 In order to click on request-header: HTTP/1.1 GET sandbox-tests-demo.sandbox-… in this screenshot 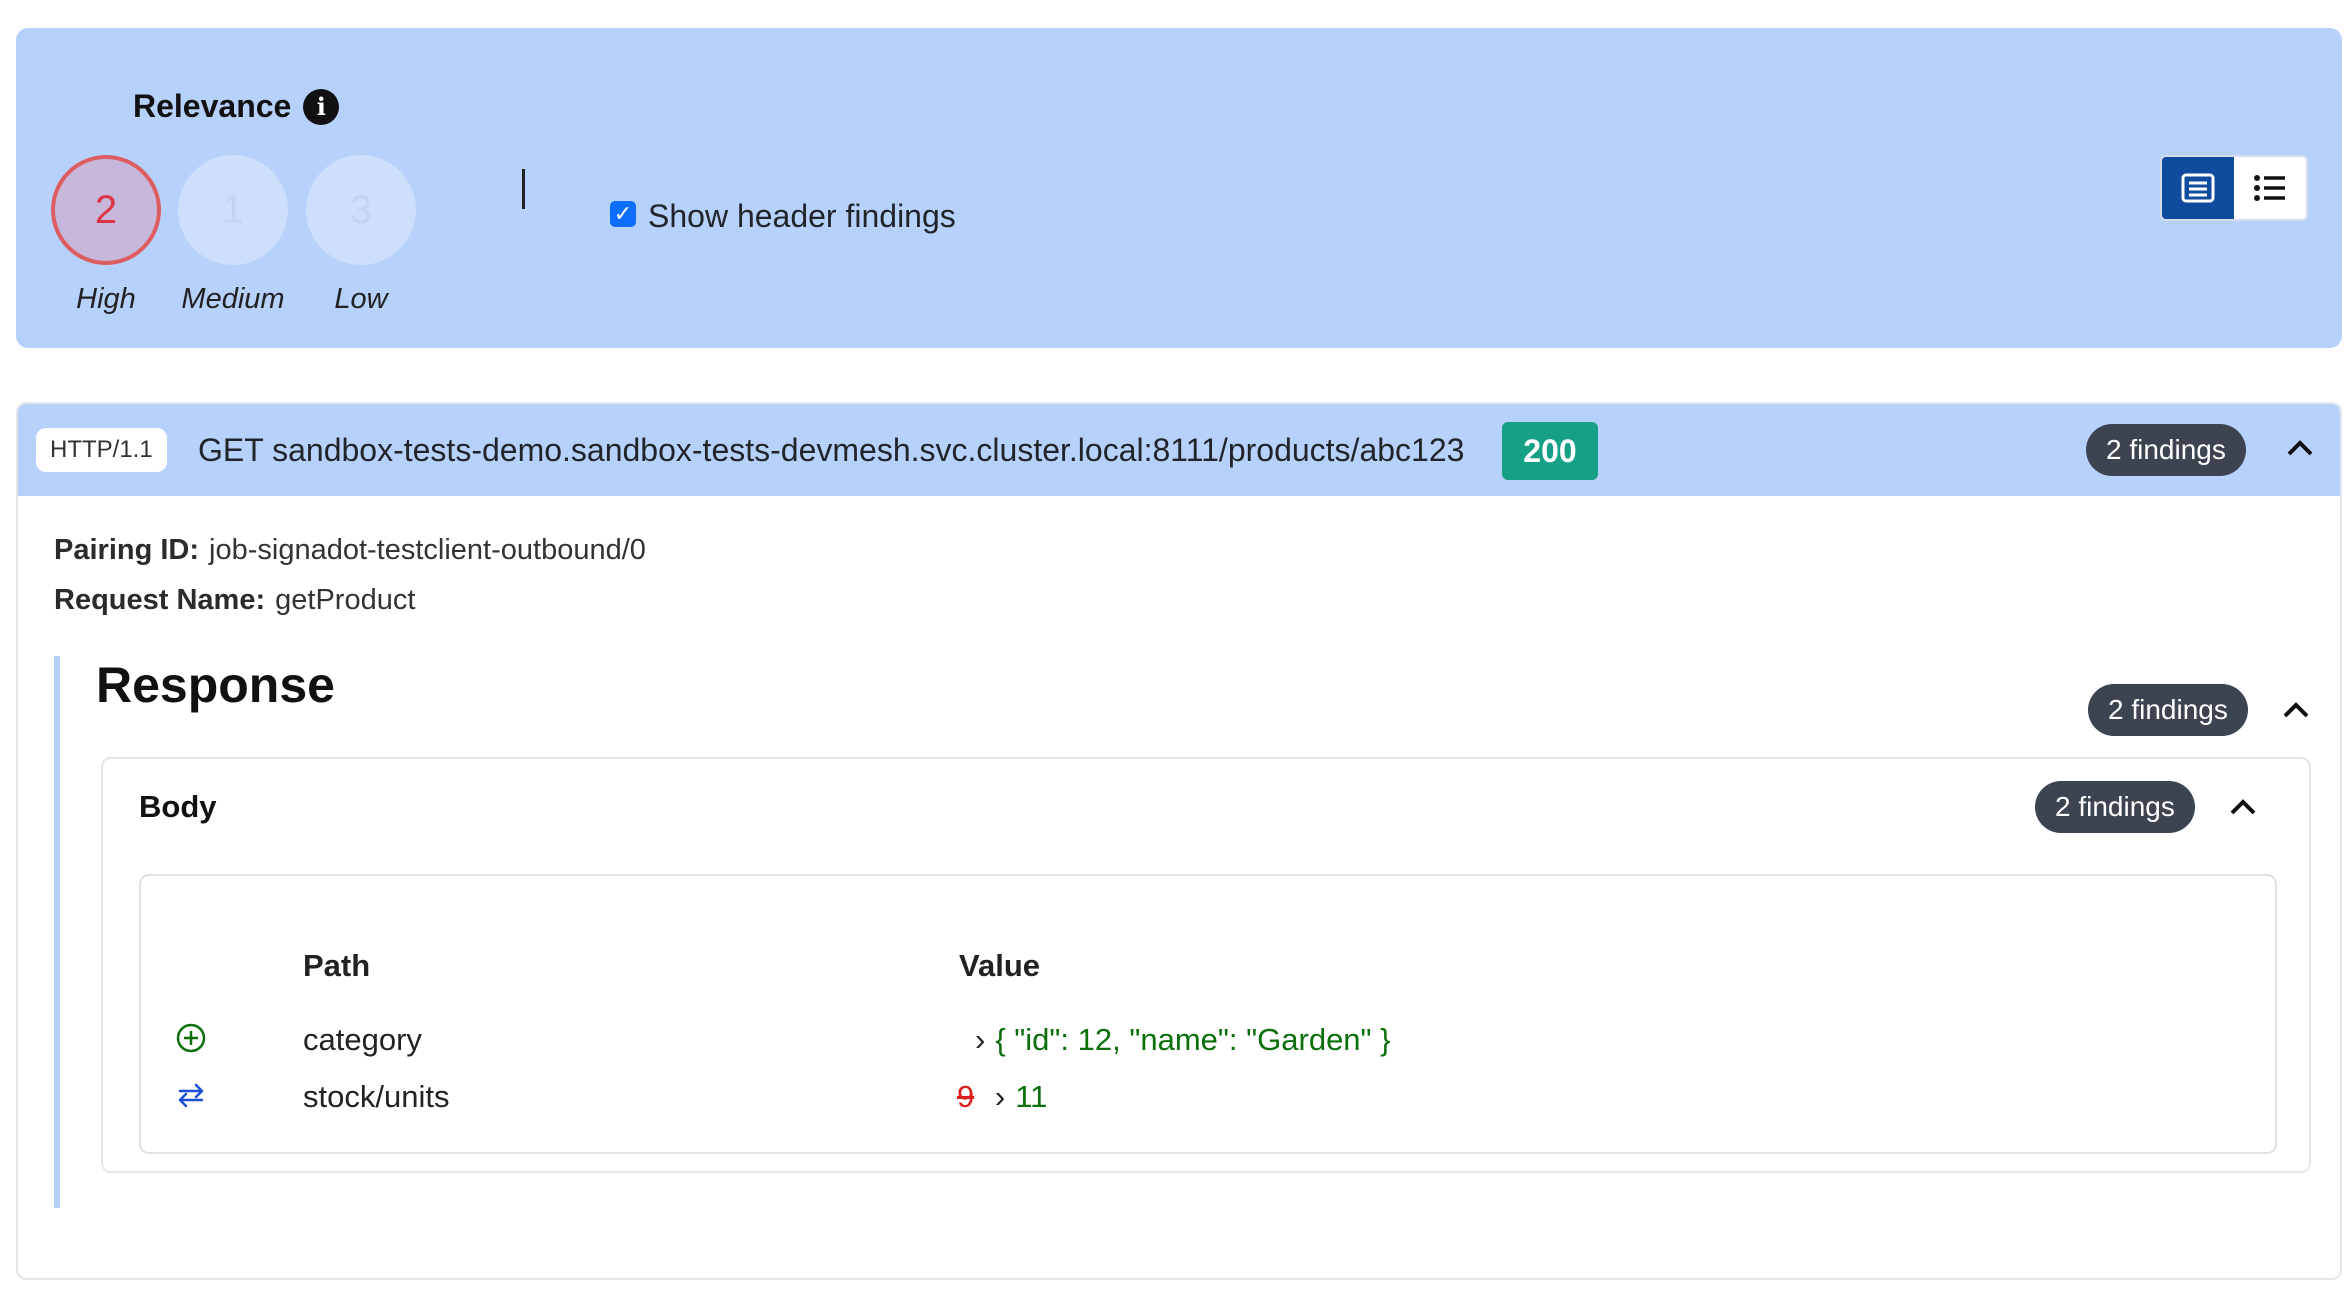, I will do `click(1179, 450)`.